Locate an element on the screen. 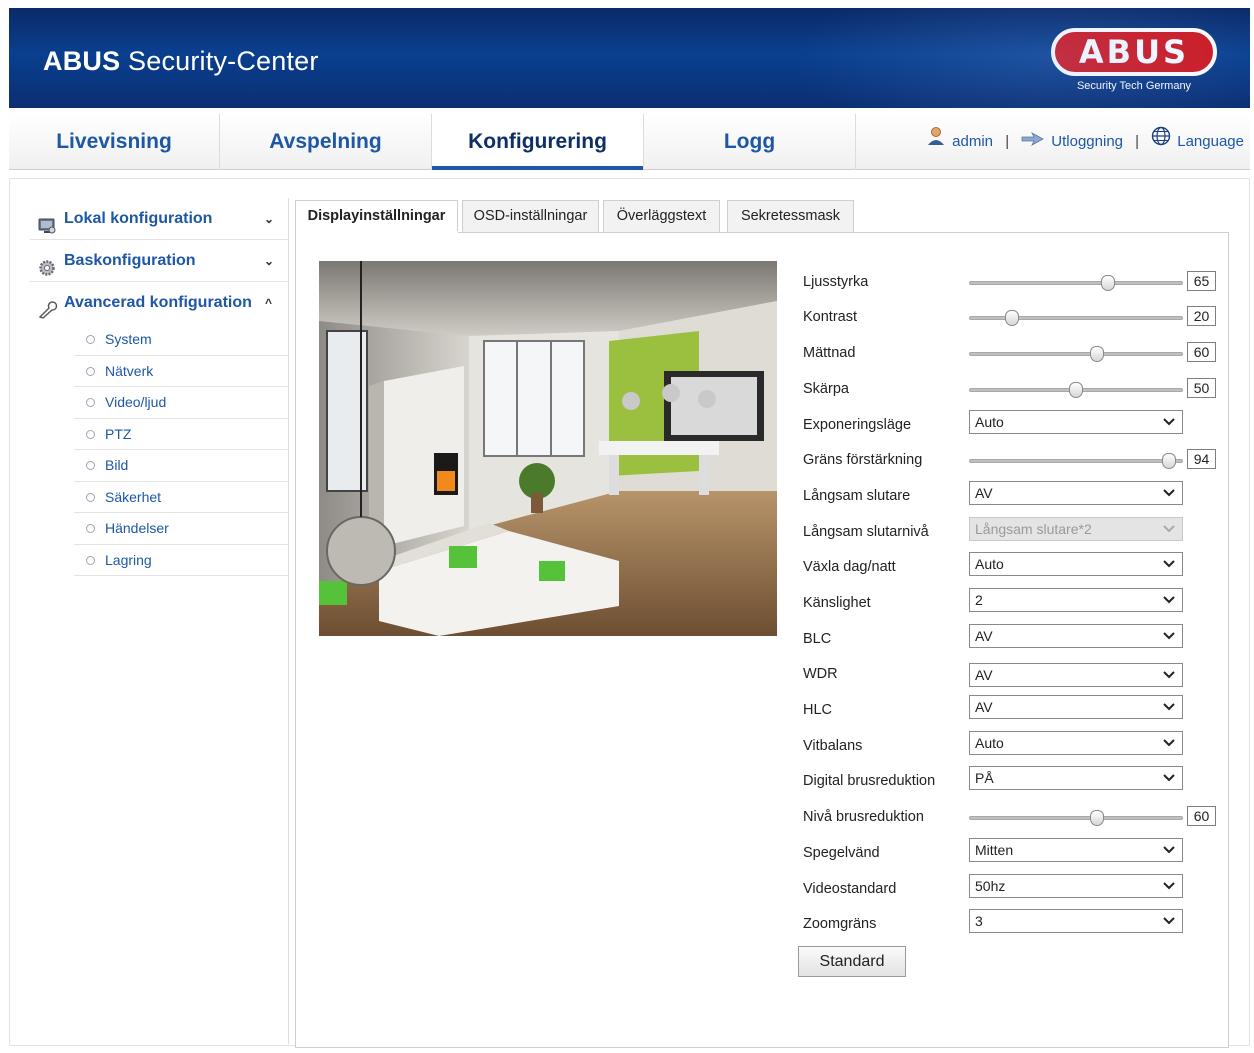 The image size is (1254, 1053). app-title-text: Security-Center is located at coordinates (219, 61).